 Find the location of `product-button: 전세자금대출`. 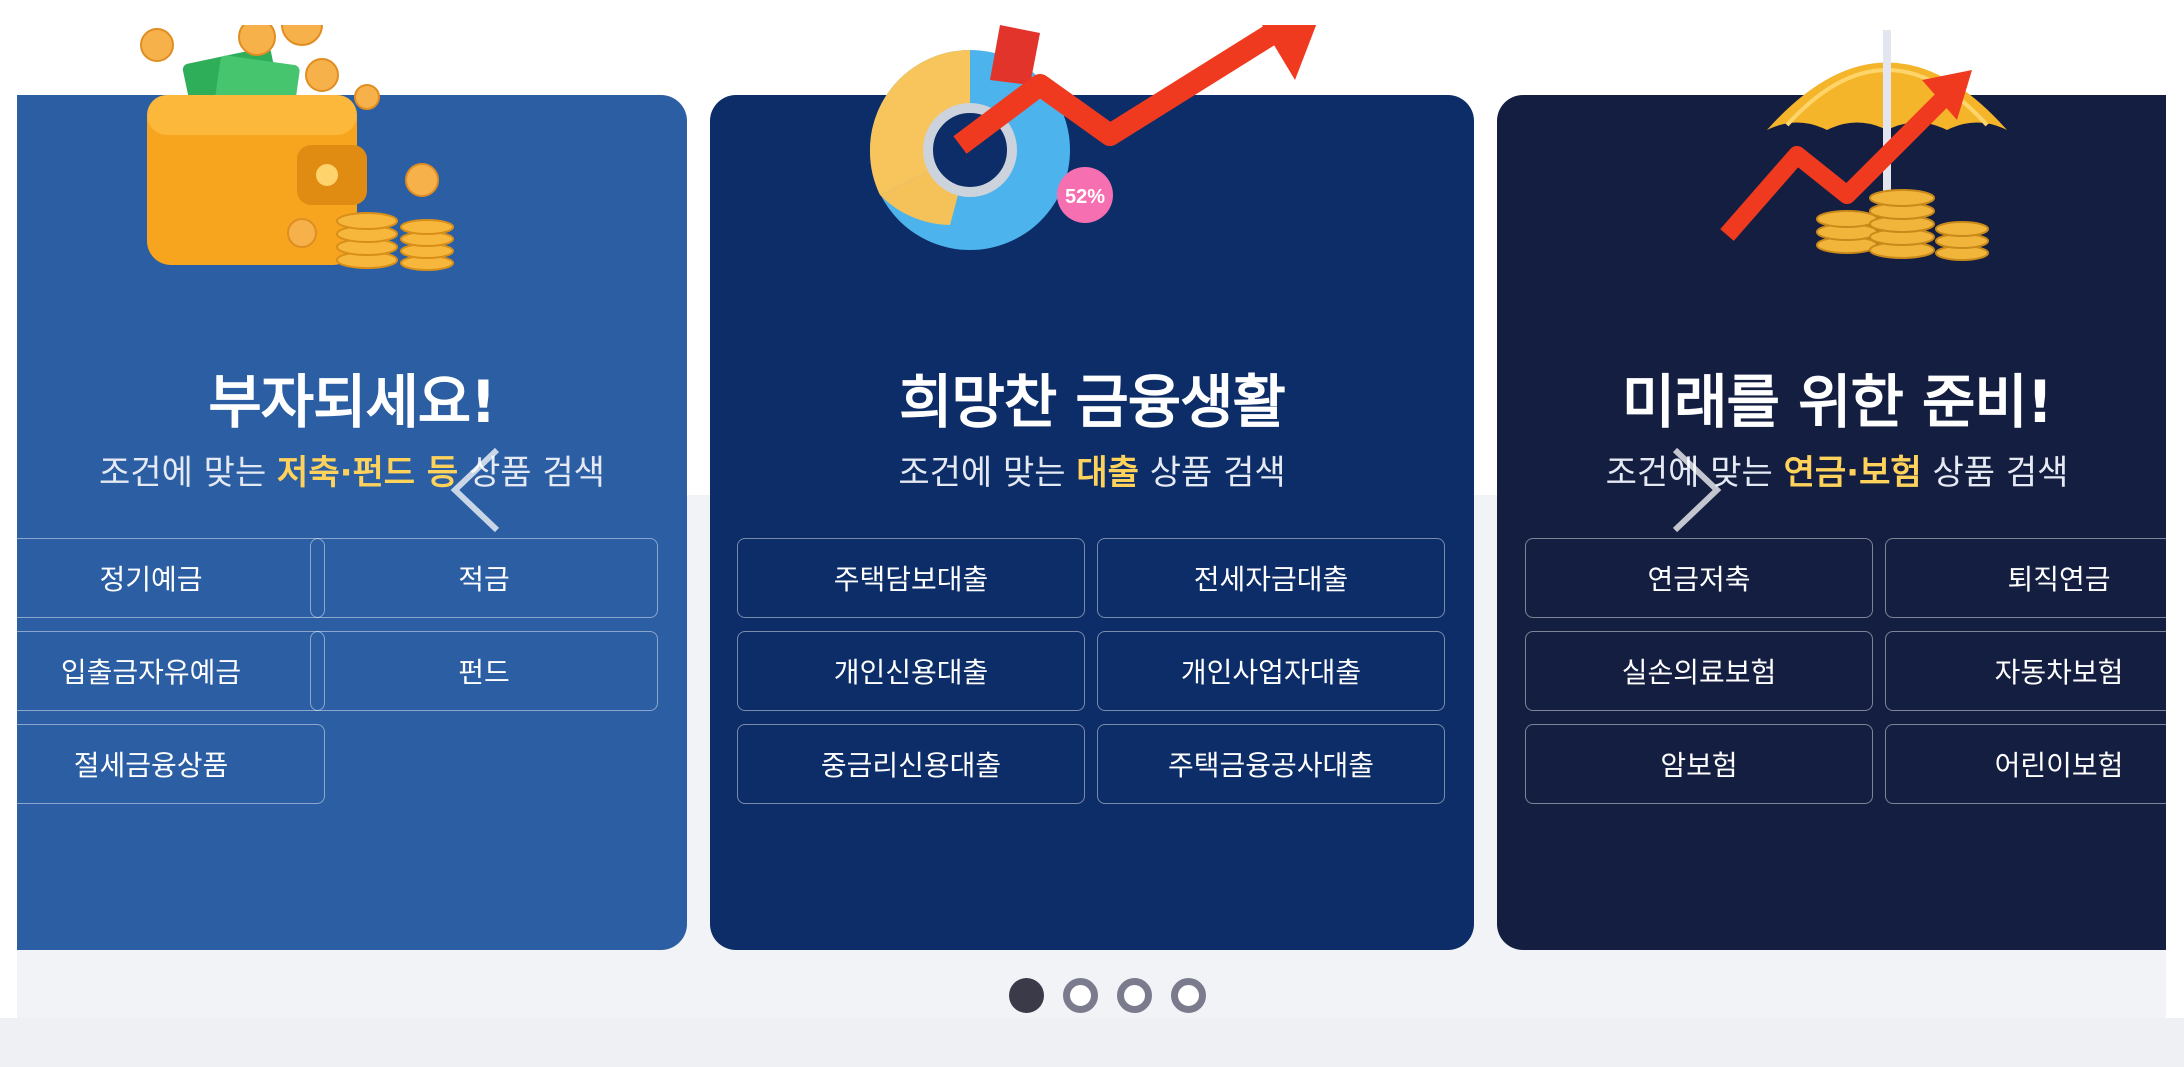

product-button: 전세자금대출 is located at coordinates (1271, 578).